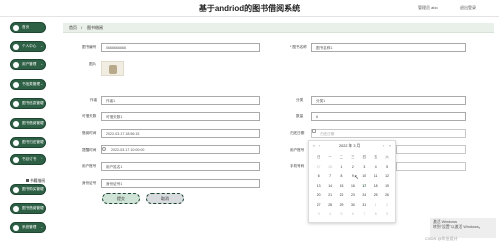 This screenshot has height=244, width=499. What do you see at coordinates (375, 187) in the screenshot?
I see `date-cell: 18` at bounding box center [375, 187].